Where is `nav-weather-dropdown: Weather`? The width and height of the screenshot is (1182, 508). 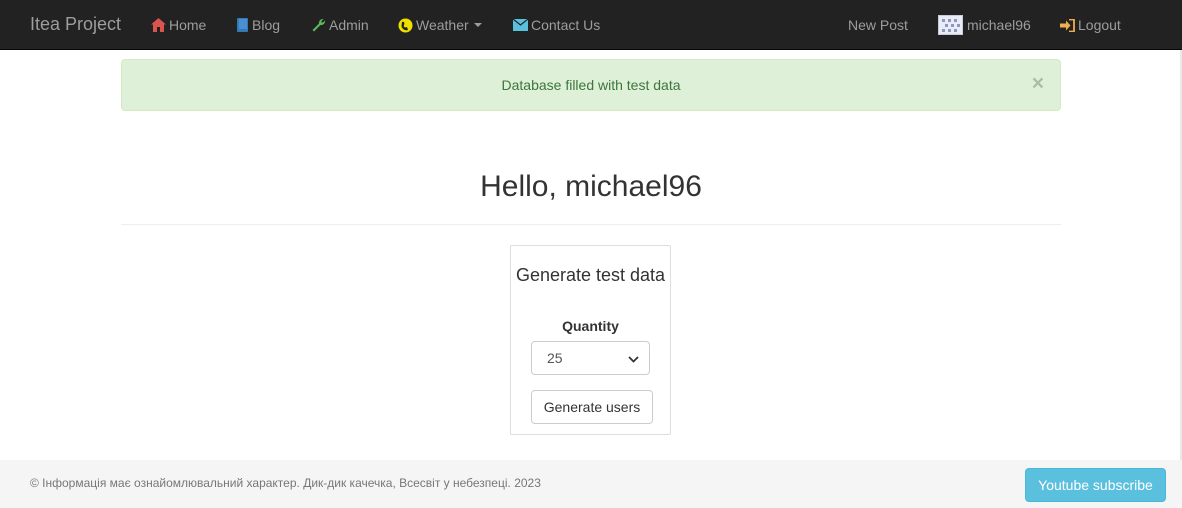
nav-weather-dropdown: Weather is located at coordinates (440, 25).